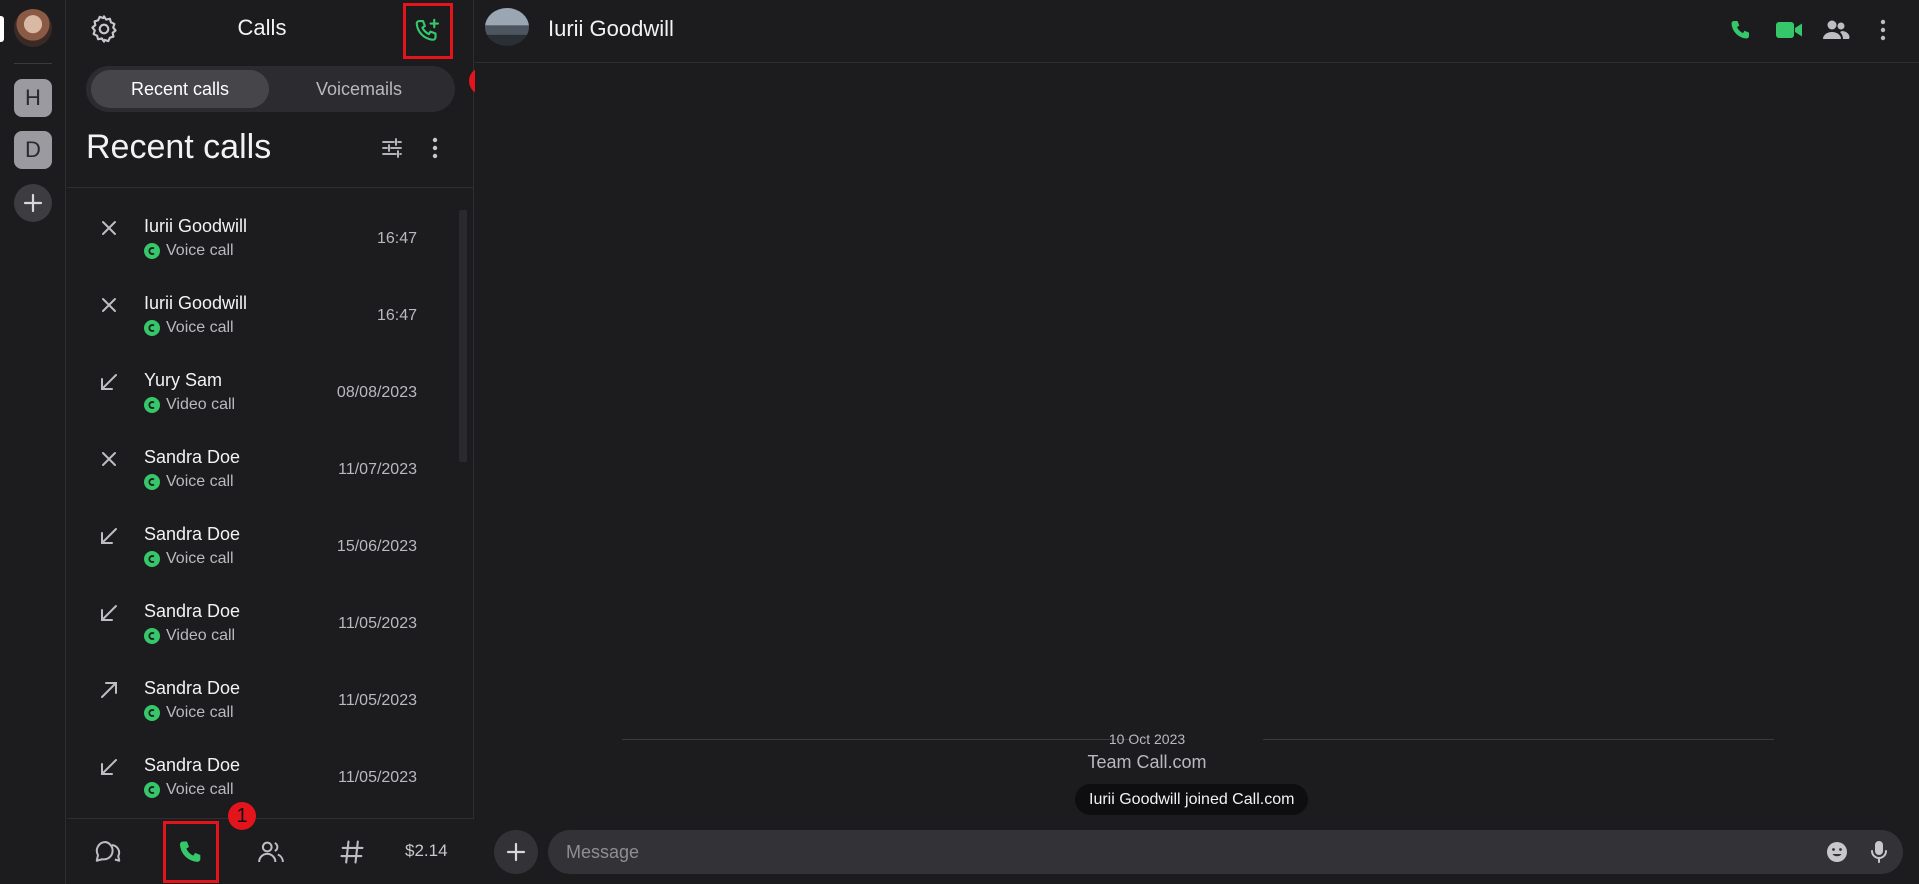  I want to click on attach-button, so click(516, 852).